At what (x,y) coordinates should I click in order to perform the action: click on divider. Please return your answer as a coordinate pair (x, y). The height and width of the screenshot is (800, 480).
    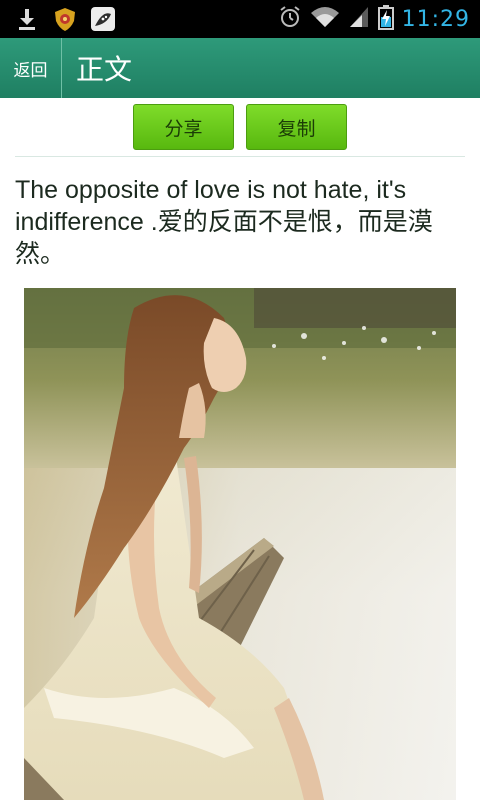
    Looking at the image, I should click on (240, 156).